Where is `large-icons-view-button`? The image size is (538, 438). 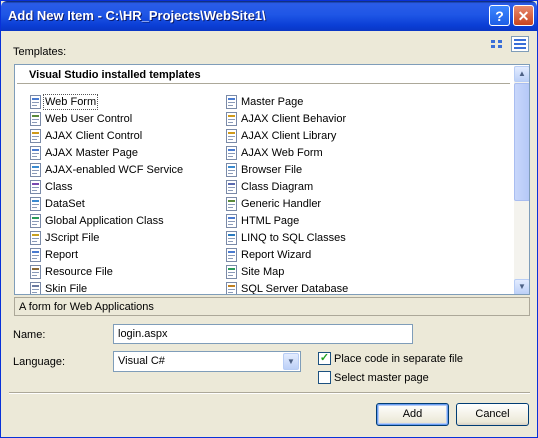
large-icons-view-button is located at coordinates (498, 45).